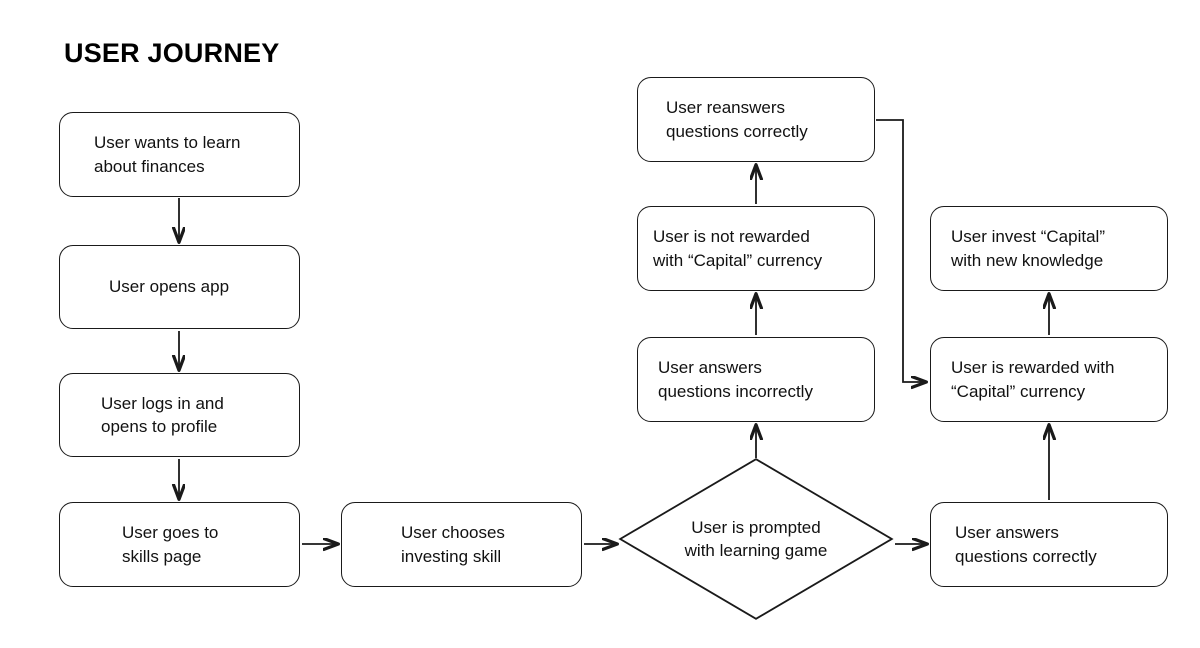  What do you see at coordinates (901, 250) in the screenshot?
I see `edge-n9-n11` at bounding box center [901, 250].